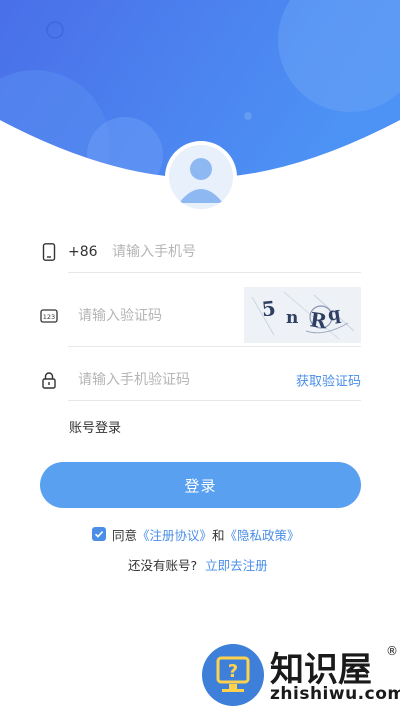 This screenshot has width=400, height=711. What do you see at coordinates (218, 535) in the screenshot?
I see `and-text: 和` at bounding box center [218, 535].